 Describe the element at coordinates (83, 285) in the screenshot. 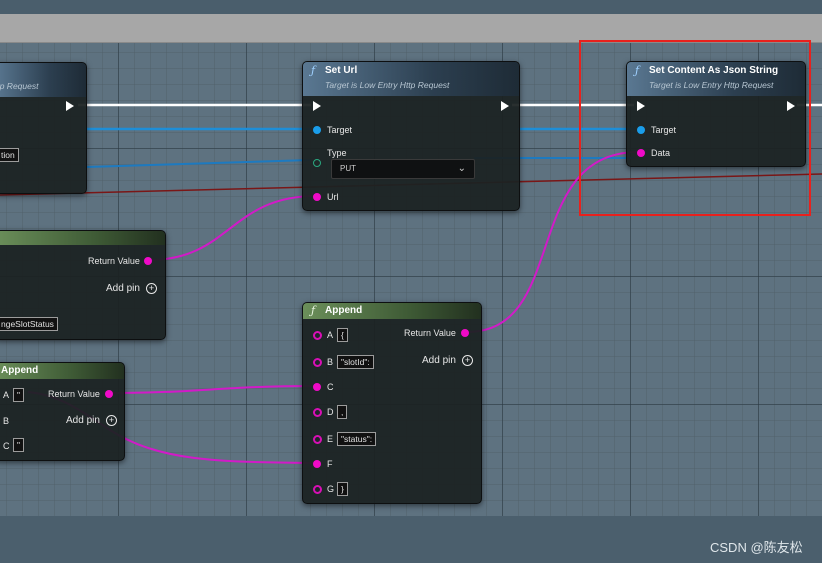

I see `node-left-function: Return Value Add pin + ngeSlotStatus` at that location.